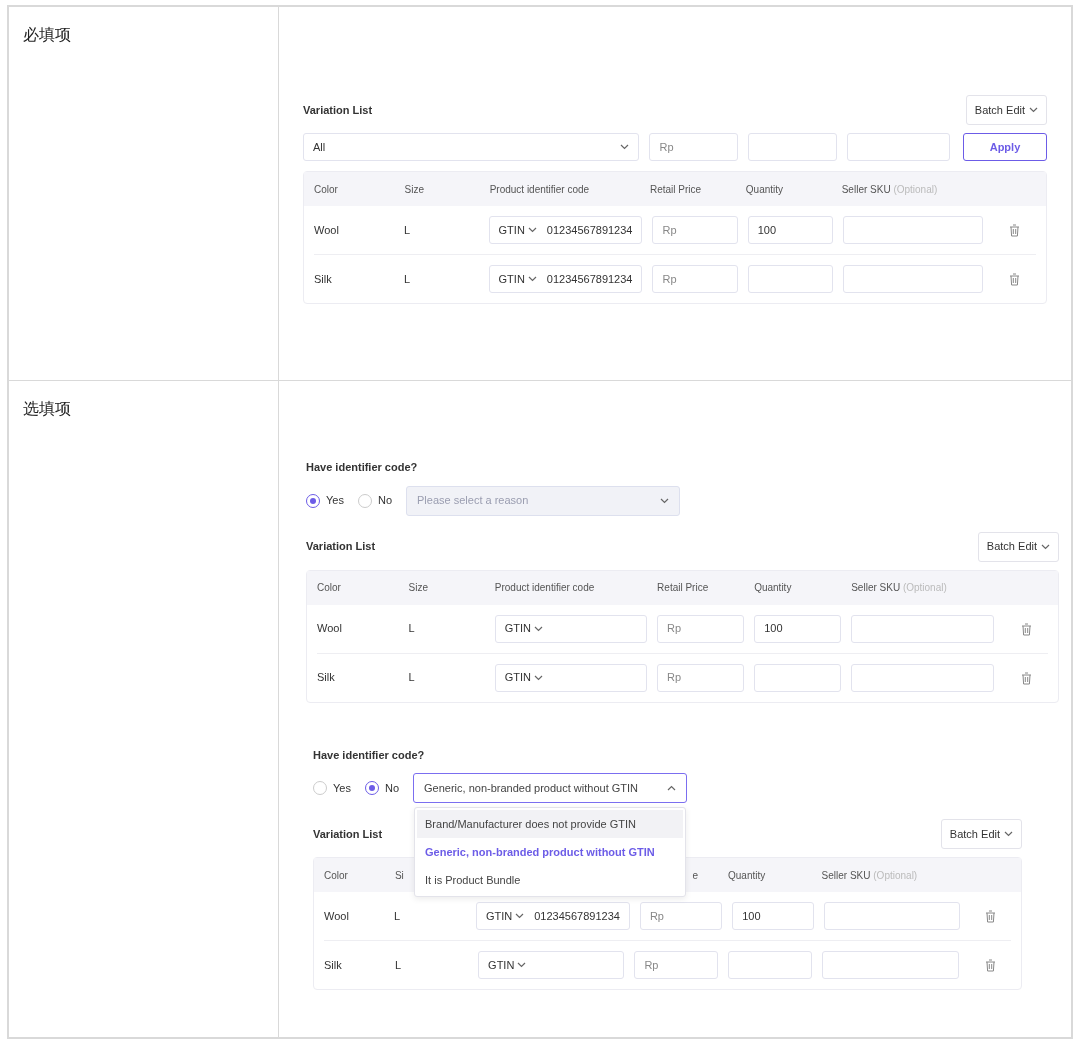 The image size is (1080, 1055). What do you see at coordinates (695, 875) in the screenshot?
I see `column-header: e` at bounding box center [695, 875].